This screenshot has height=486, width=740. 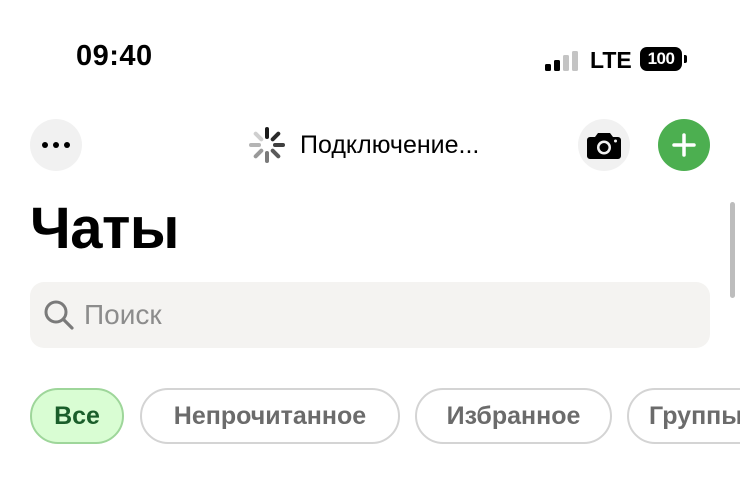 What do you see at coordinates (104, 228) in the screenshot?
I see `page-title: Чаты` at bounding box center [104, 228].